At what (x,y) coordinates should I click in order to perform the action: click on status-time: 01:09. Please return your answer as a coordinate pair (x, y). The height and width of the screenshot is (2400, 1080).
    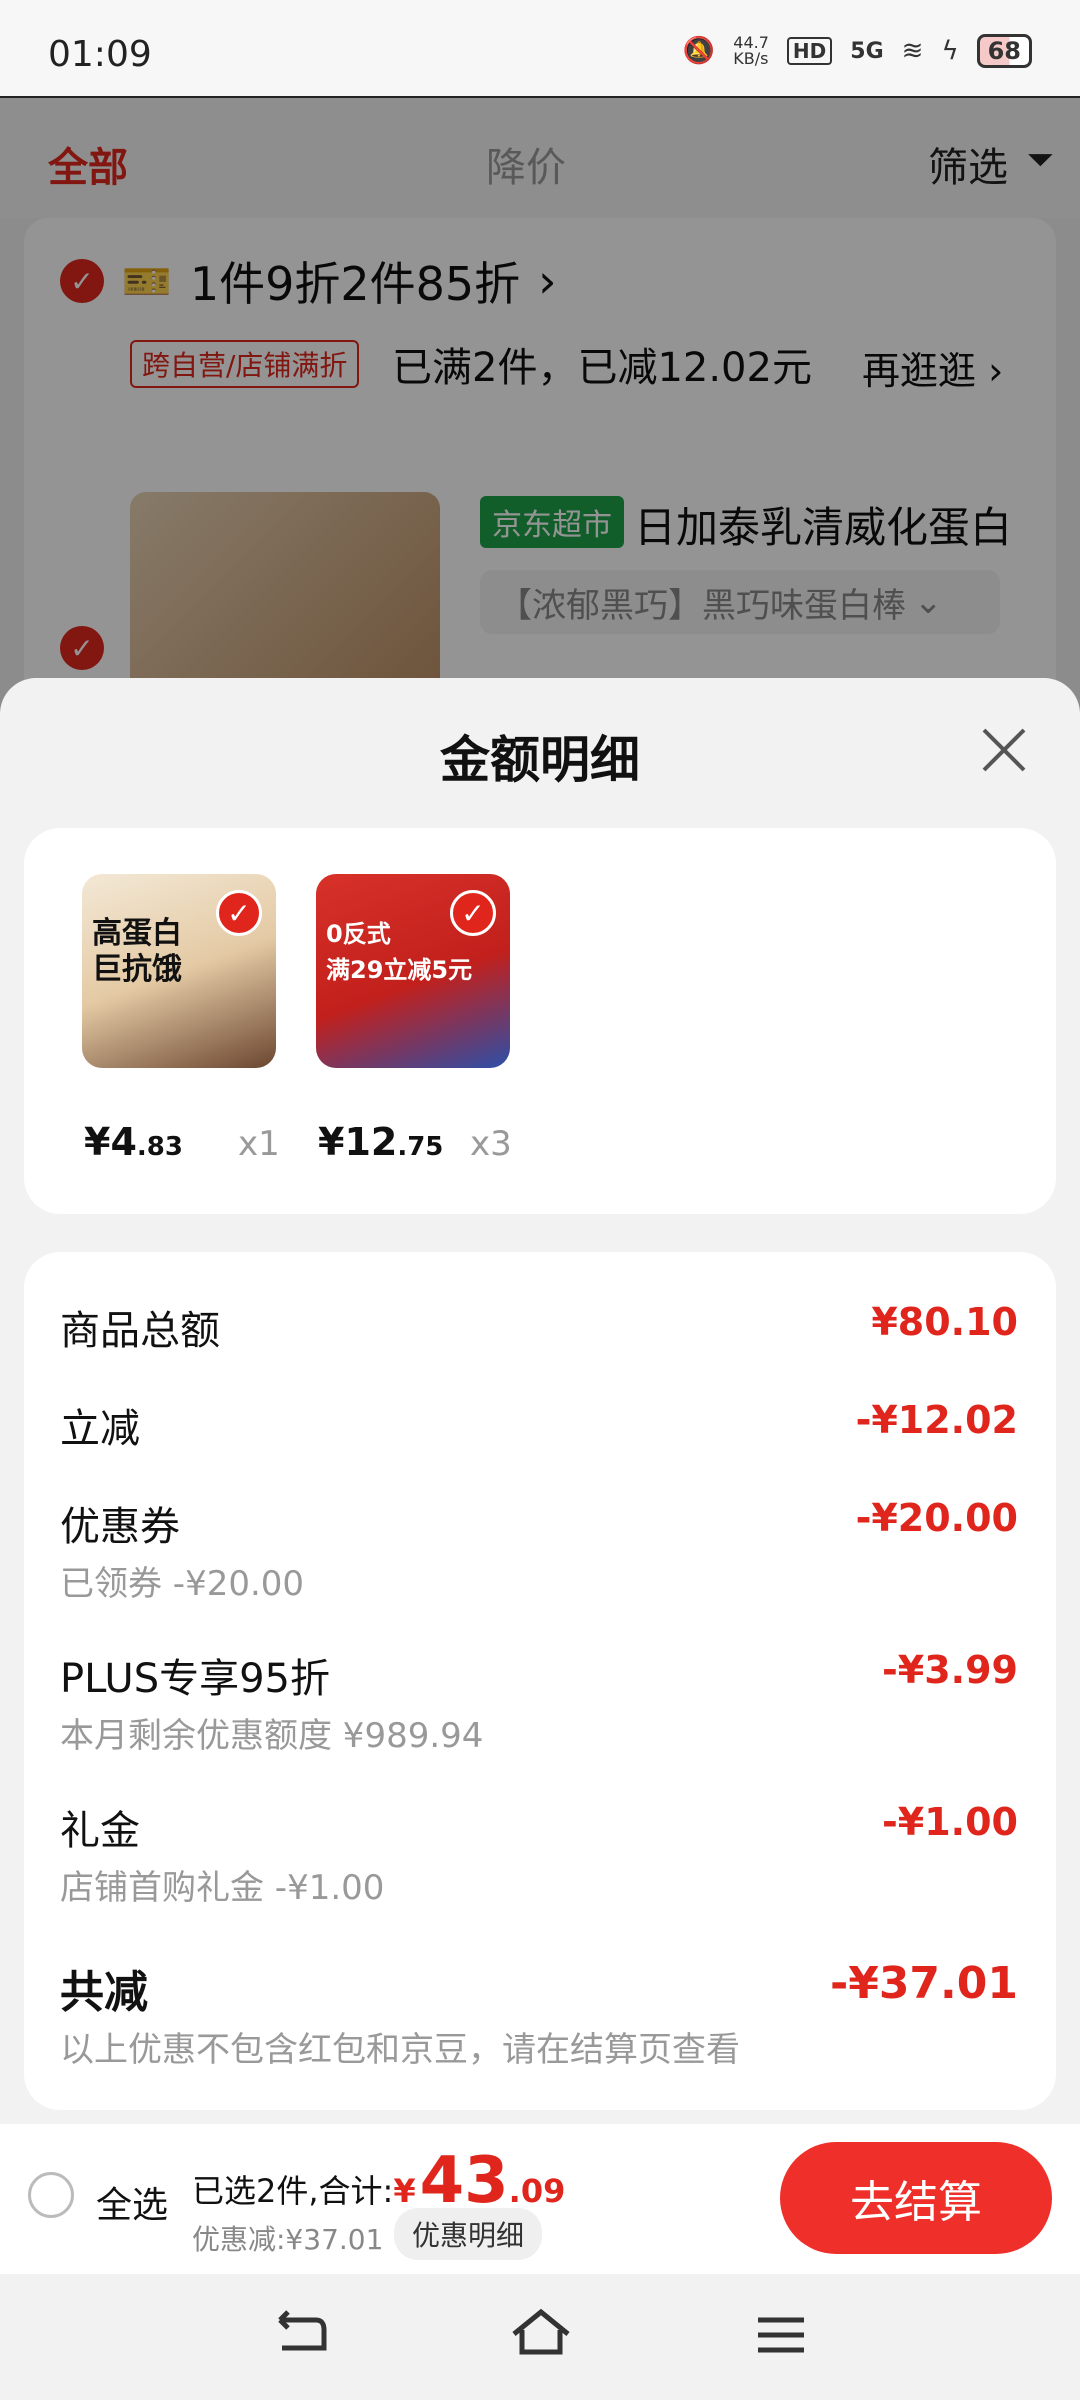
    Looking at the image, I should click on (100, 54).